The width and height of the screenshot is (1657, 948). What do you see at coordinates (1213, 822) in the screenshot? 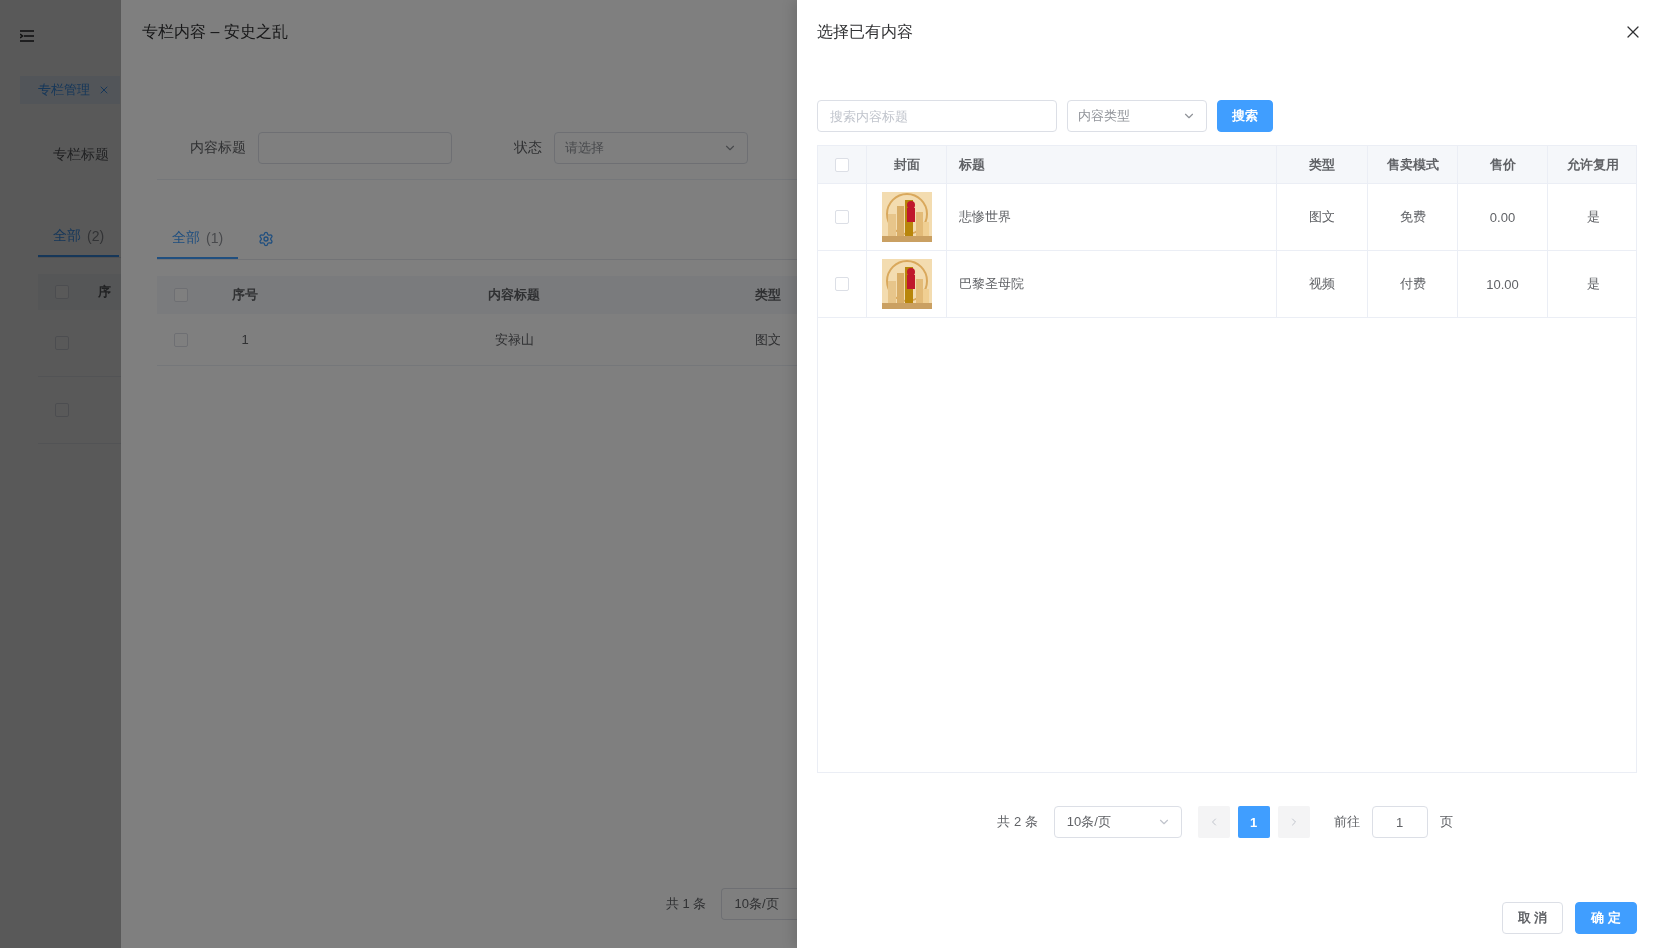
I see `previous-page-button` at bounding box center [1213, 822].